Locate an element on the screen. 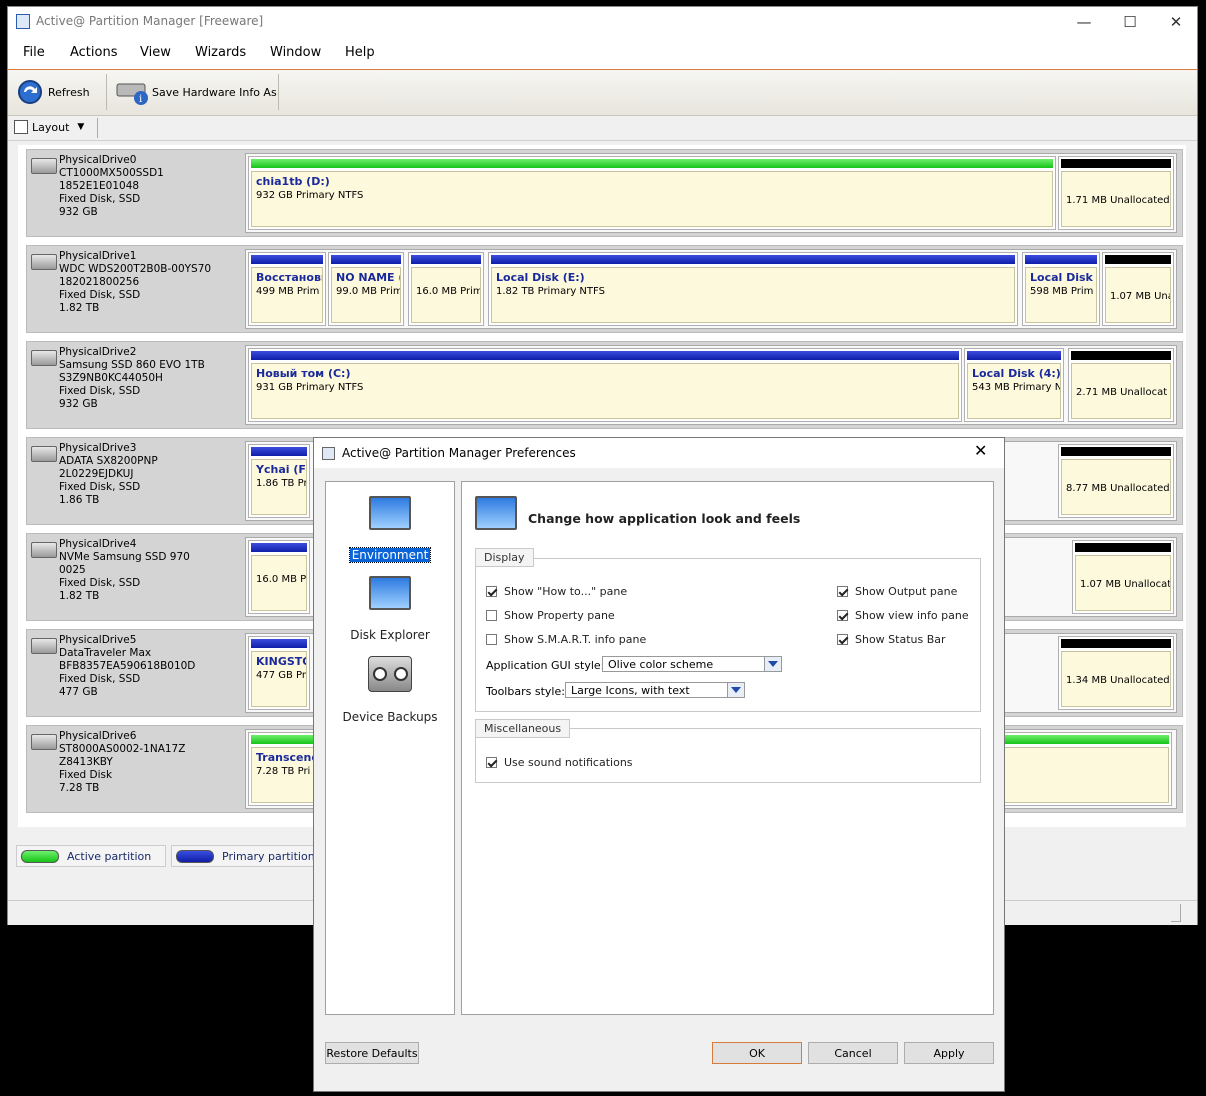  cancel-button: Cancel is located at coordinates (853, 1053).